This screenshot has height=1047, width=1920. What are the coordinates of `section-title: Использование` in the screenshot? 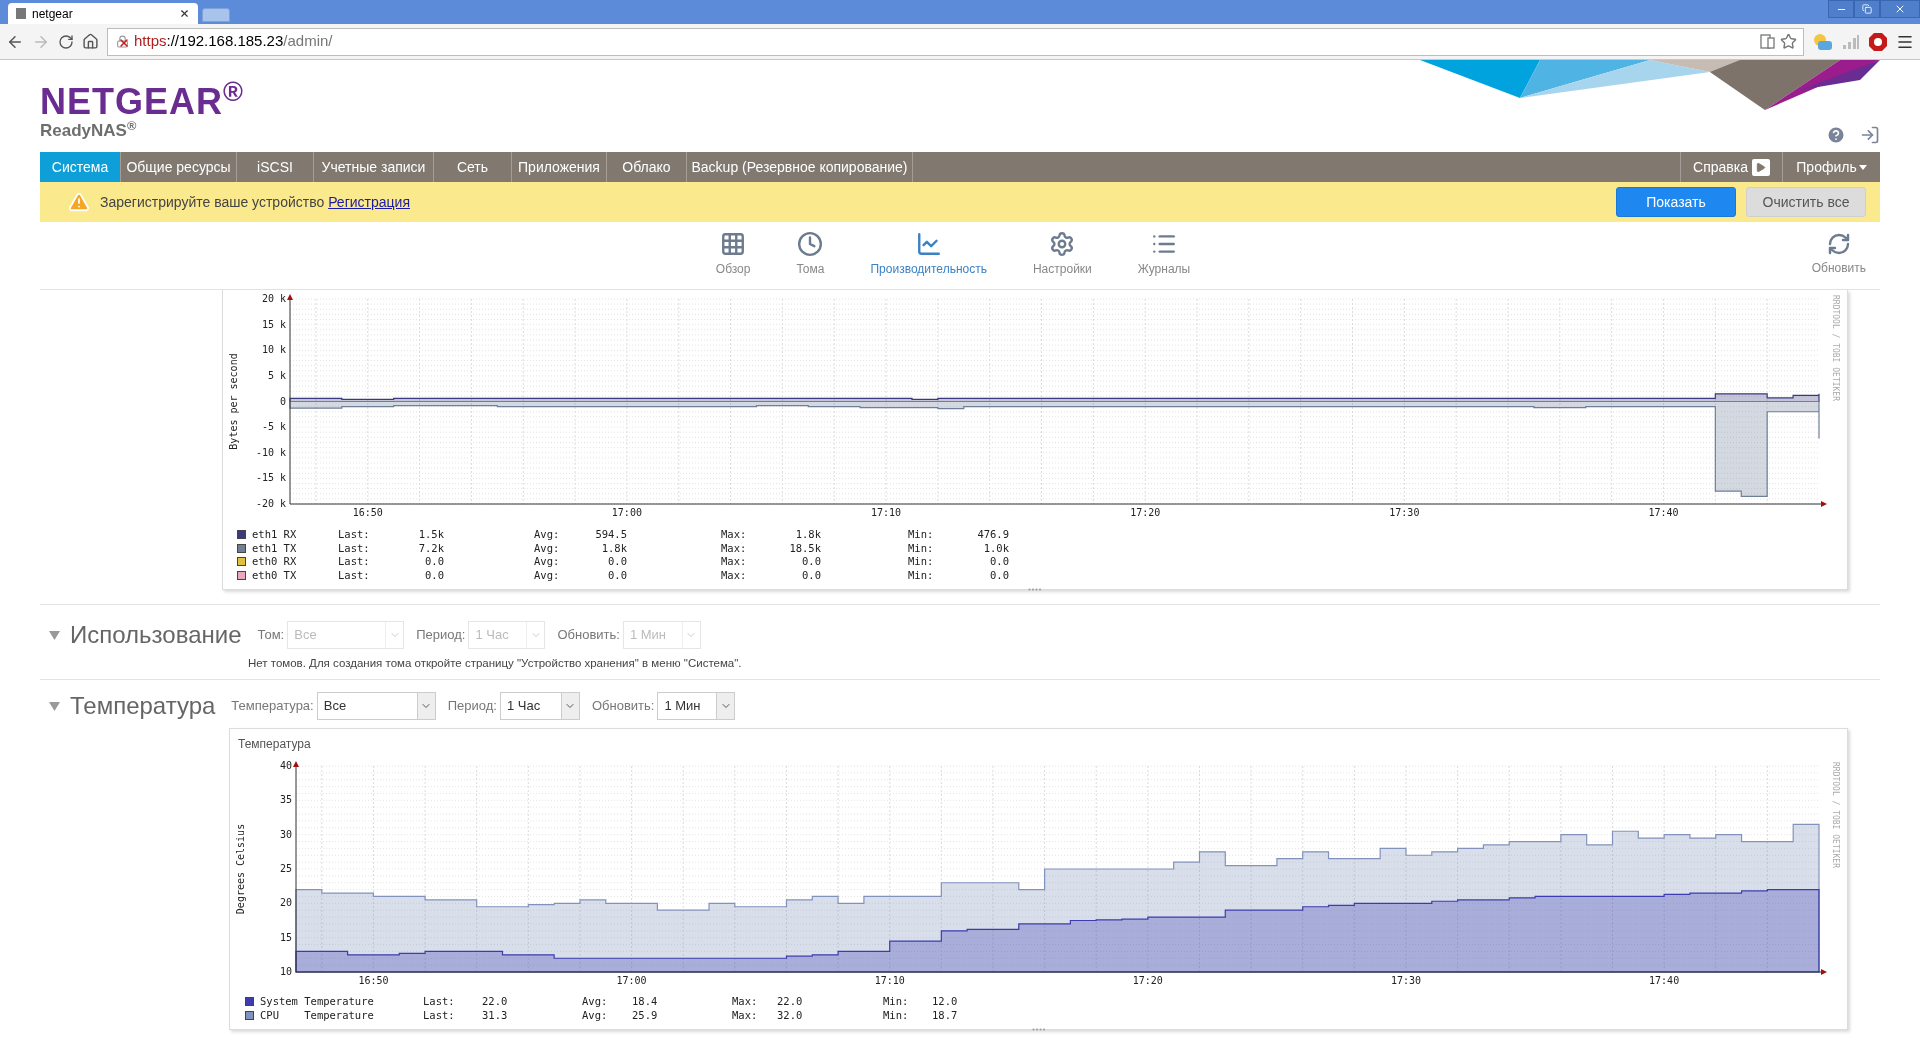 It's located at (156, 635).